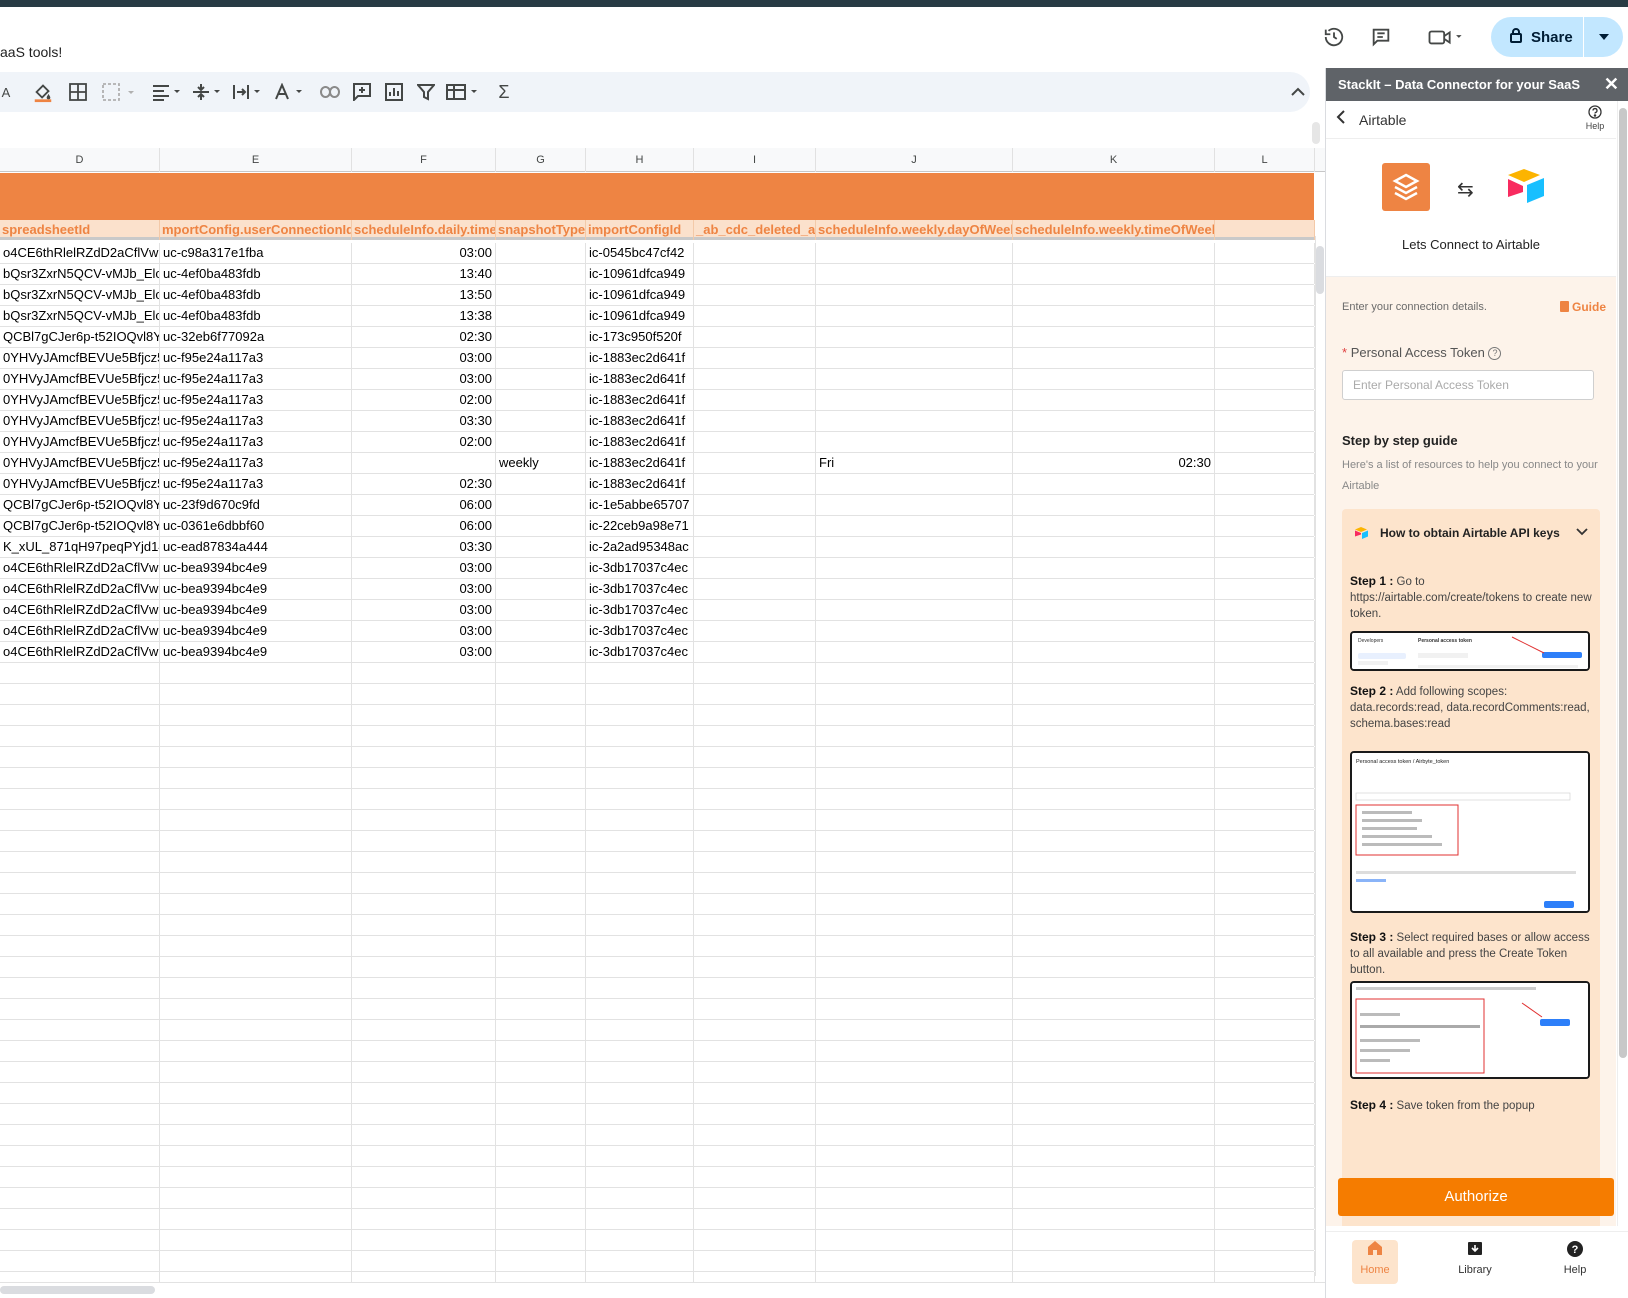 The height and width of the screenshot is (1298, 1628). I want to click on doc-title: aaS tools!, so click(31, 52).